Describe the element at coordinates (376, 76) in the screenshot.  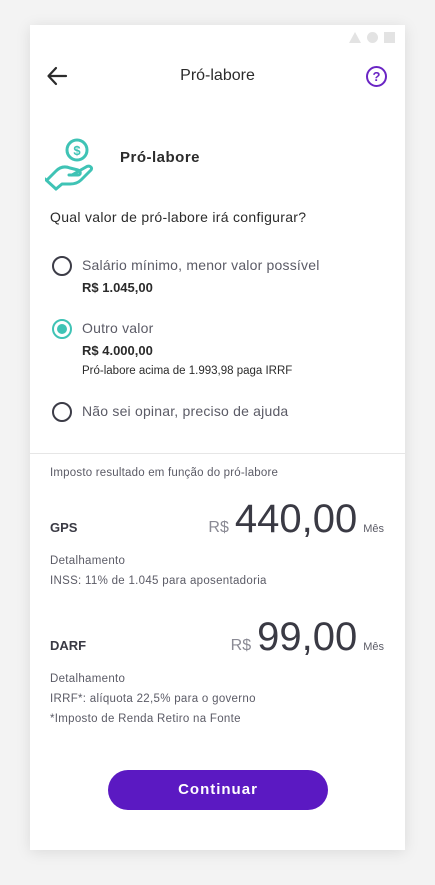
I see `question-circle-icon: ?` at that location.